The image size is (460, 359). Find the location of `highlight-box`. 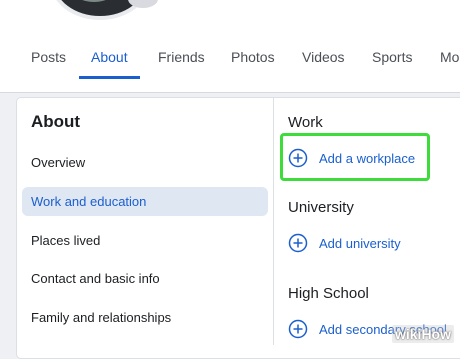

highlight-box is located at coordinates (355, 157).